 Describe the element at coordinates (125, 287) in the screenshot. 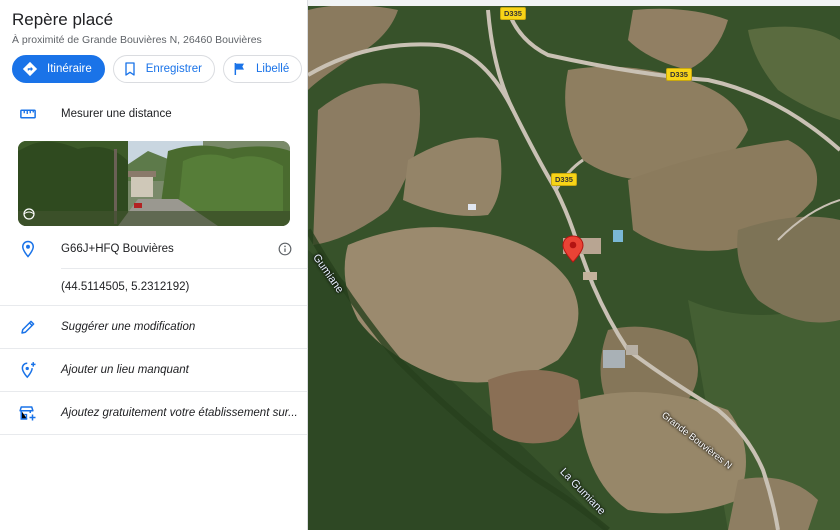

I see `coordinates-label: (44.5114505, 5.2312192)` at that location.